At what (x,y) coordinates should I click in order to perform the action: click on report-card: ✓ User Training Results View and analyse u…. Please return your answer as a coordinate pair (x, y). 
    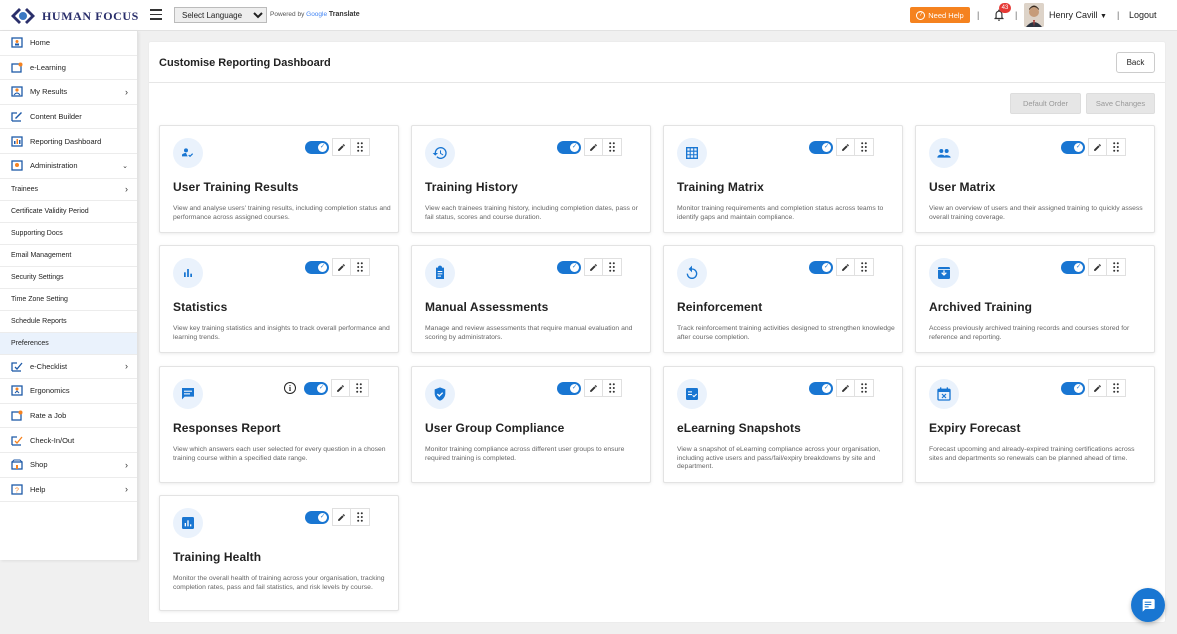
    Looking at the image, I should click on (279, 179).